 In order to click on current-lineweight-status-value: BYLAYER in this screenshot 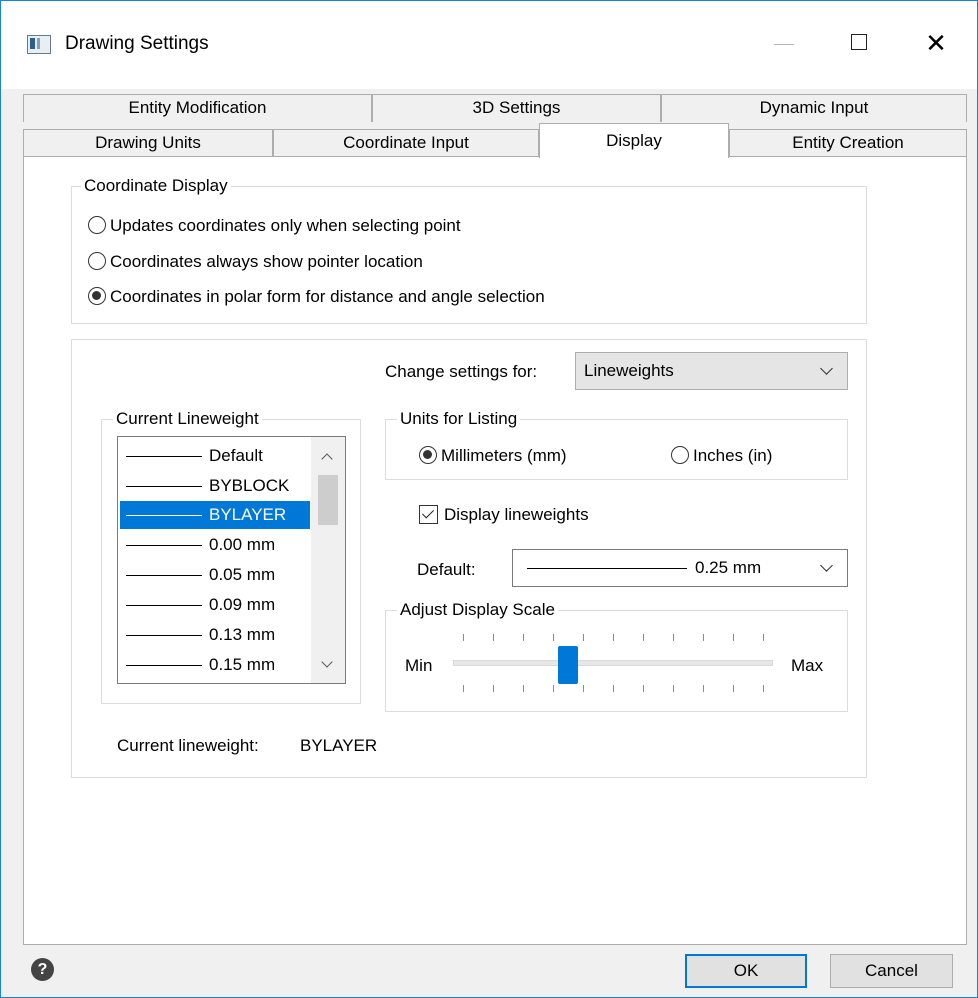, I will do `click(339, 745)`.